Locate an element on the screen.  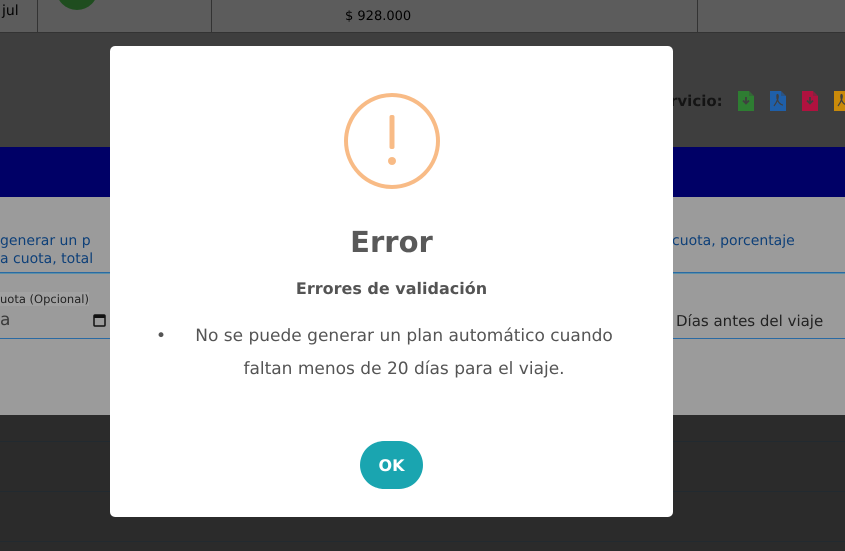
date-field: uota (Opcional) a is located at coordinates (55, 305).